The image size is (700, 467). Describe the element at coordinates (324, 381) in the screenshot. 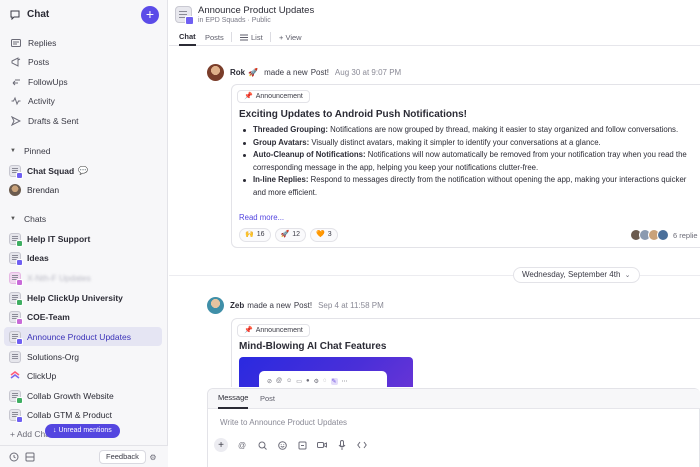

I see `refresh-icon: ◌` at that location.